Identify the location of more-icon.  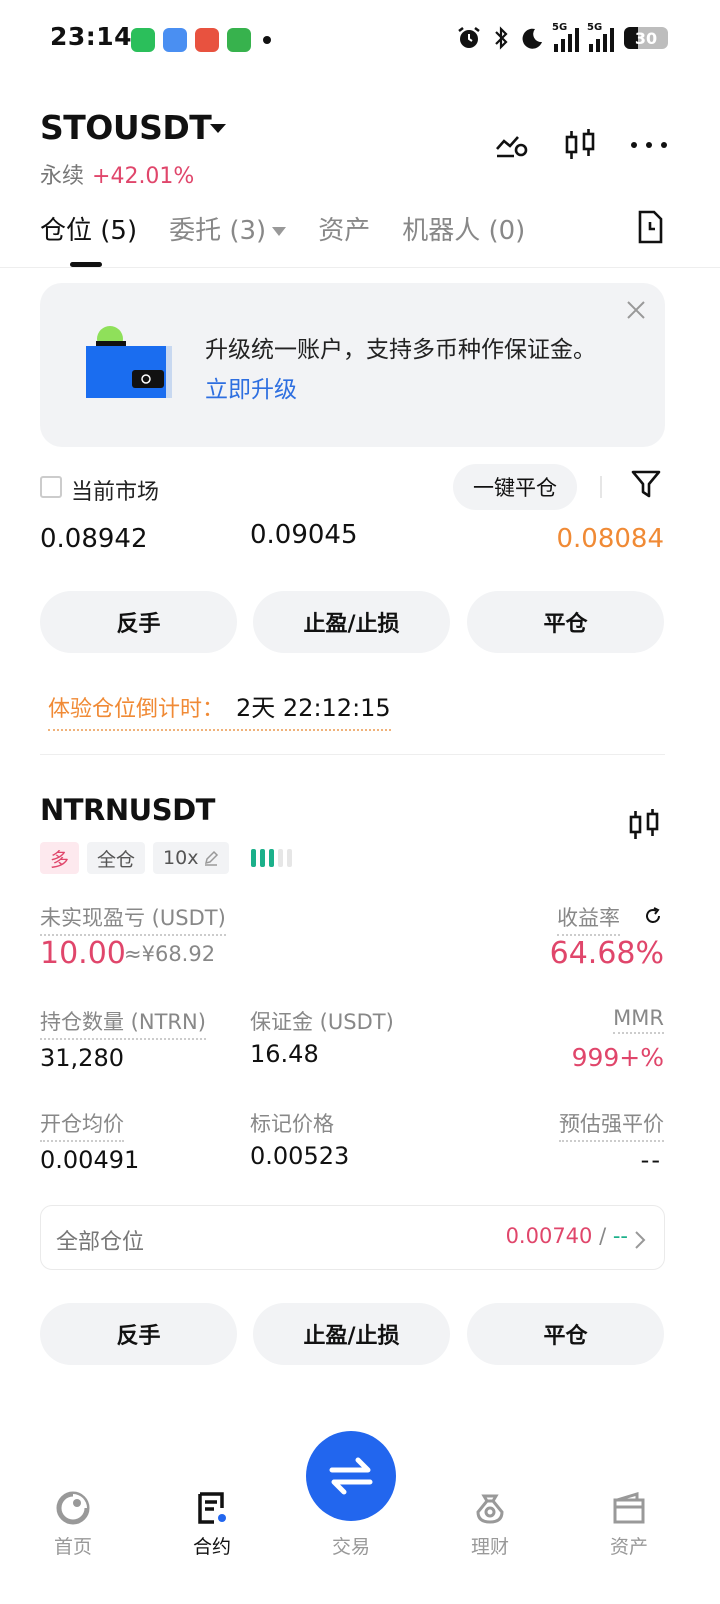
(649, 145).